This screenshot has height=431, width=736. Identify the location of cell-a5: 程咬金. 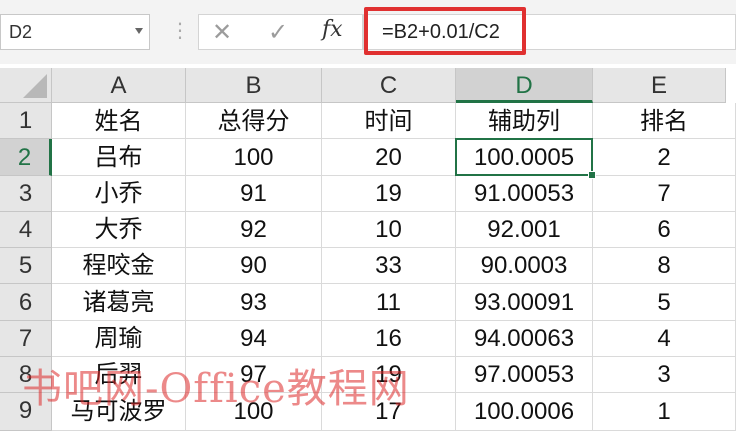
(119, 266).